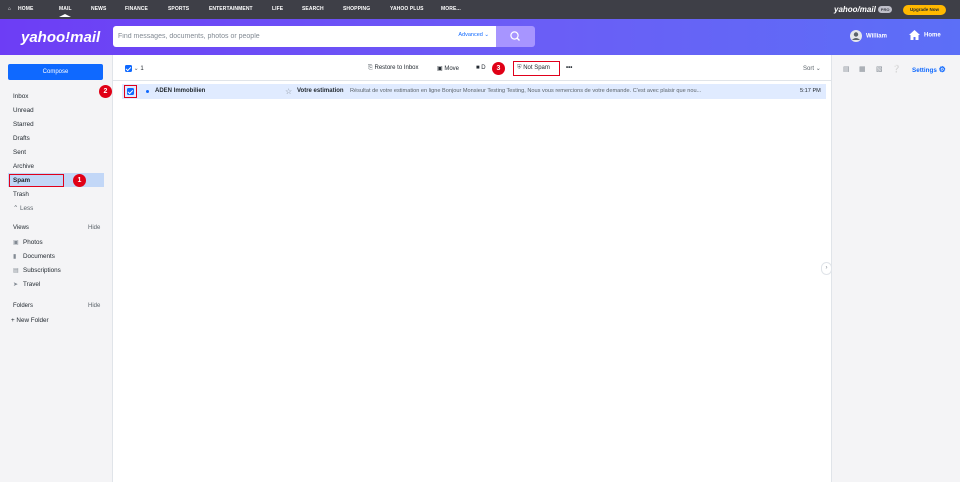 Image resolution: width=960 pixels, height=482 pixels. What do you see at coordinates (569, 68) in the screenshot?
I see `more-actions-button: •••` at bounding box center [569, 68].